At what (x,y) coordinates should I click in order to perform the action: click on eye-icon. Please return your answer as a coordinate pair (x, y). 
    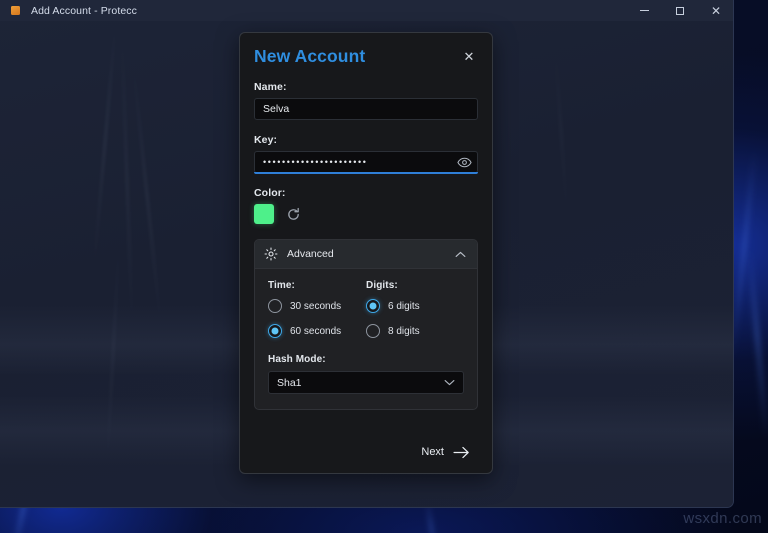
    Looking at the image, I should click on (464, 163).